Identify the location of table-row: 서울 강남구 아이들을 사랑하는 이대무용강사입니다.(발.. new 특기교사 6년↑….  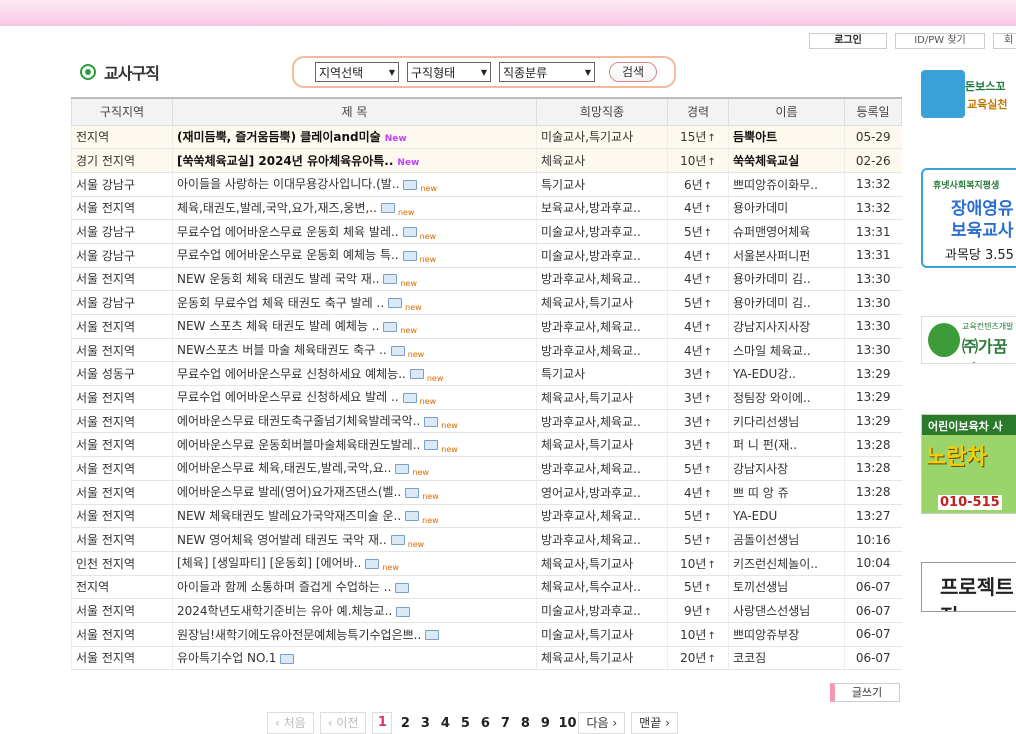
(486, 184).